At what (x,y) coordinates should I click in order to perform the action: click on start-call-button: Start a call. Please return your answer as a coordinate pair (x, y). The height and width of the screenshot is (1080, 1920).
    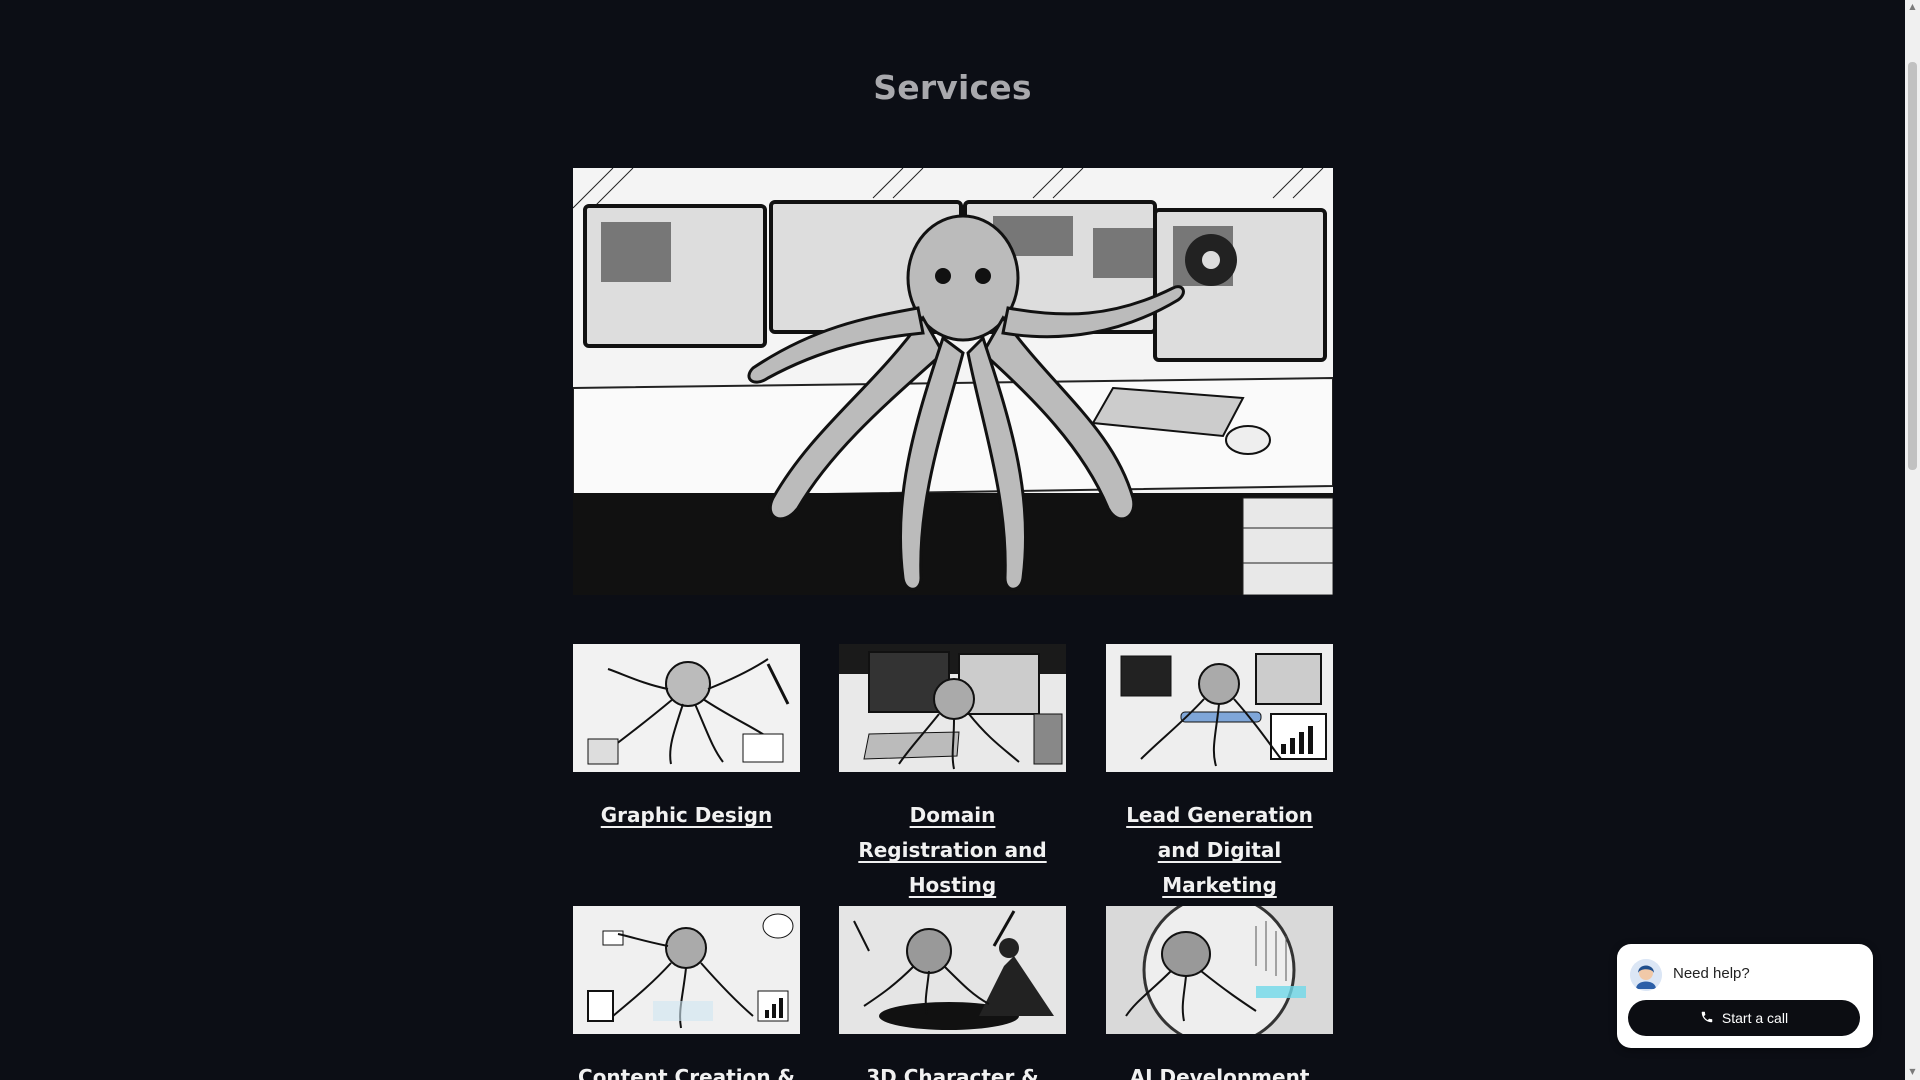
    Looking at the image, I should click on (1744, 1018).